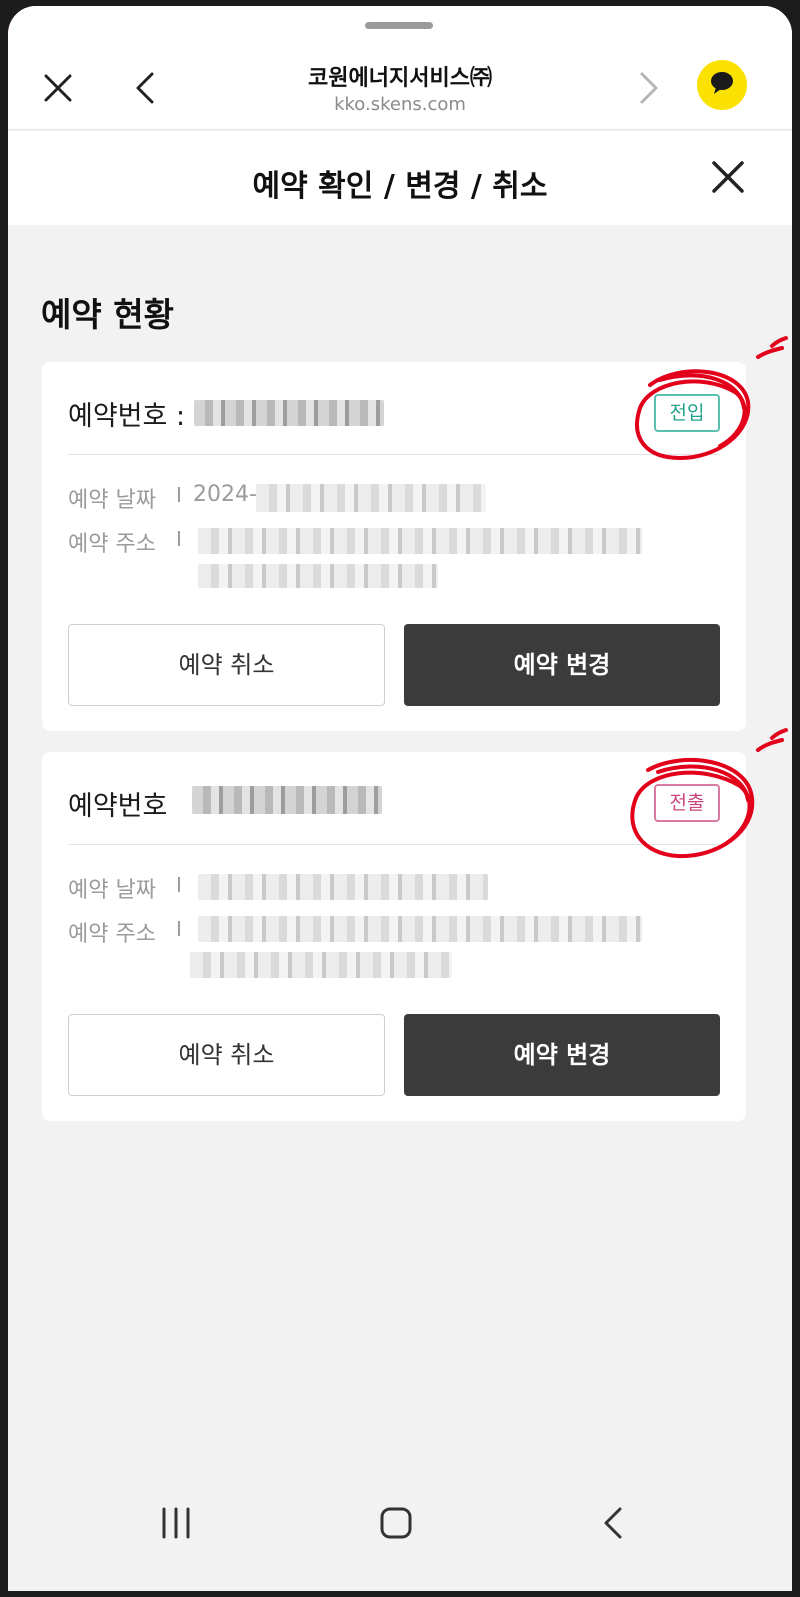  What do you see at coordinates (687, 803) in the screenshot?
I see `move-out-badge: 전출` at bounding box center [687, 803].